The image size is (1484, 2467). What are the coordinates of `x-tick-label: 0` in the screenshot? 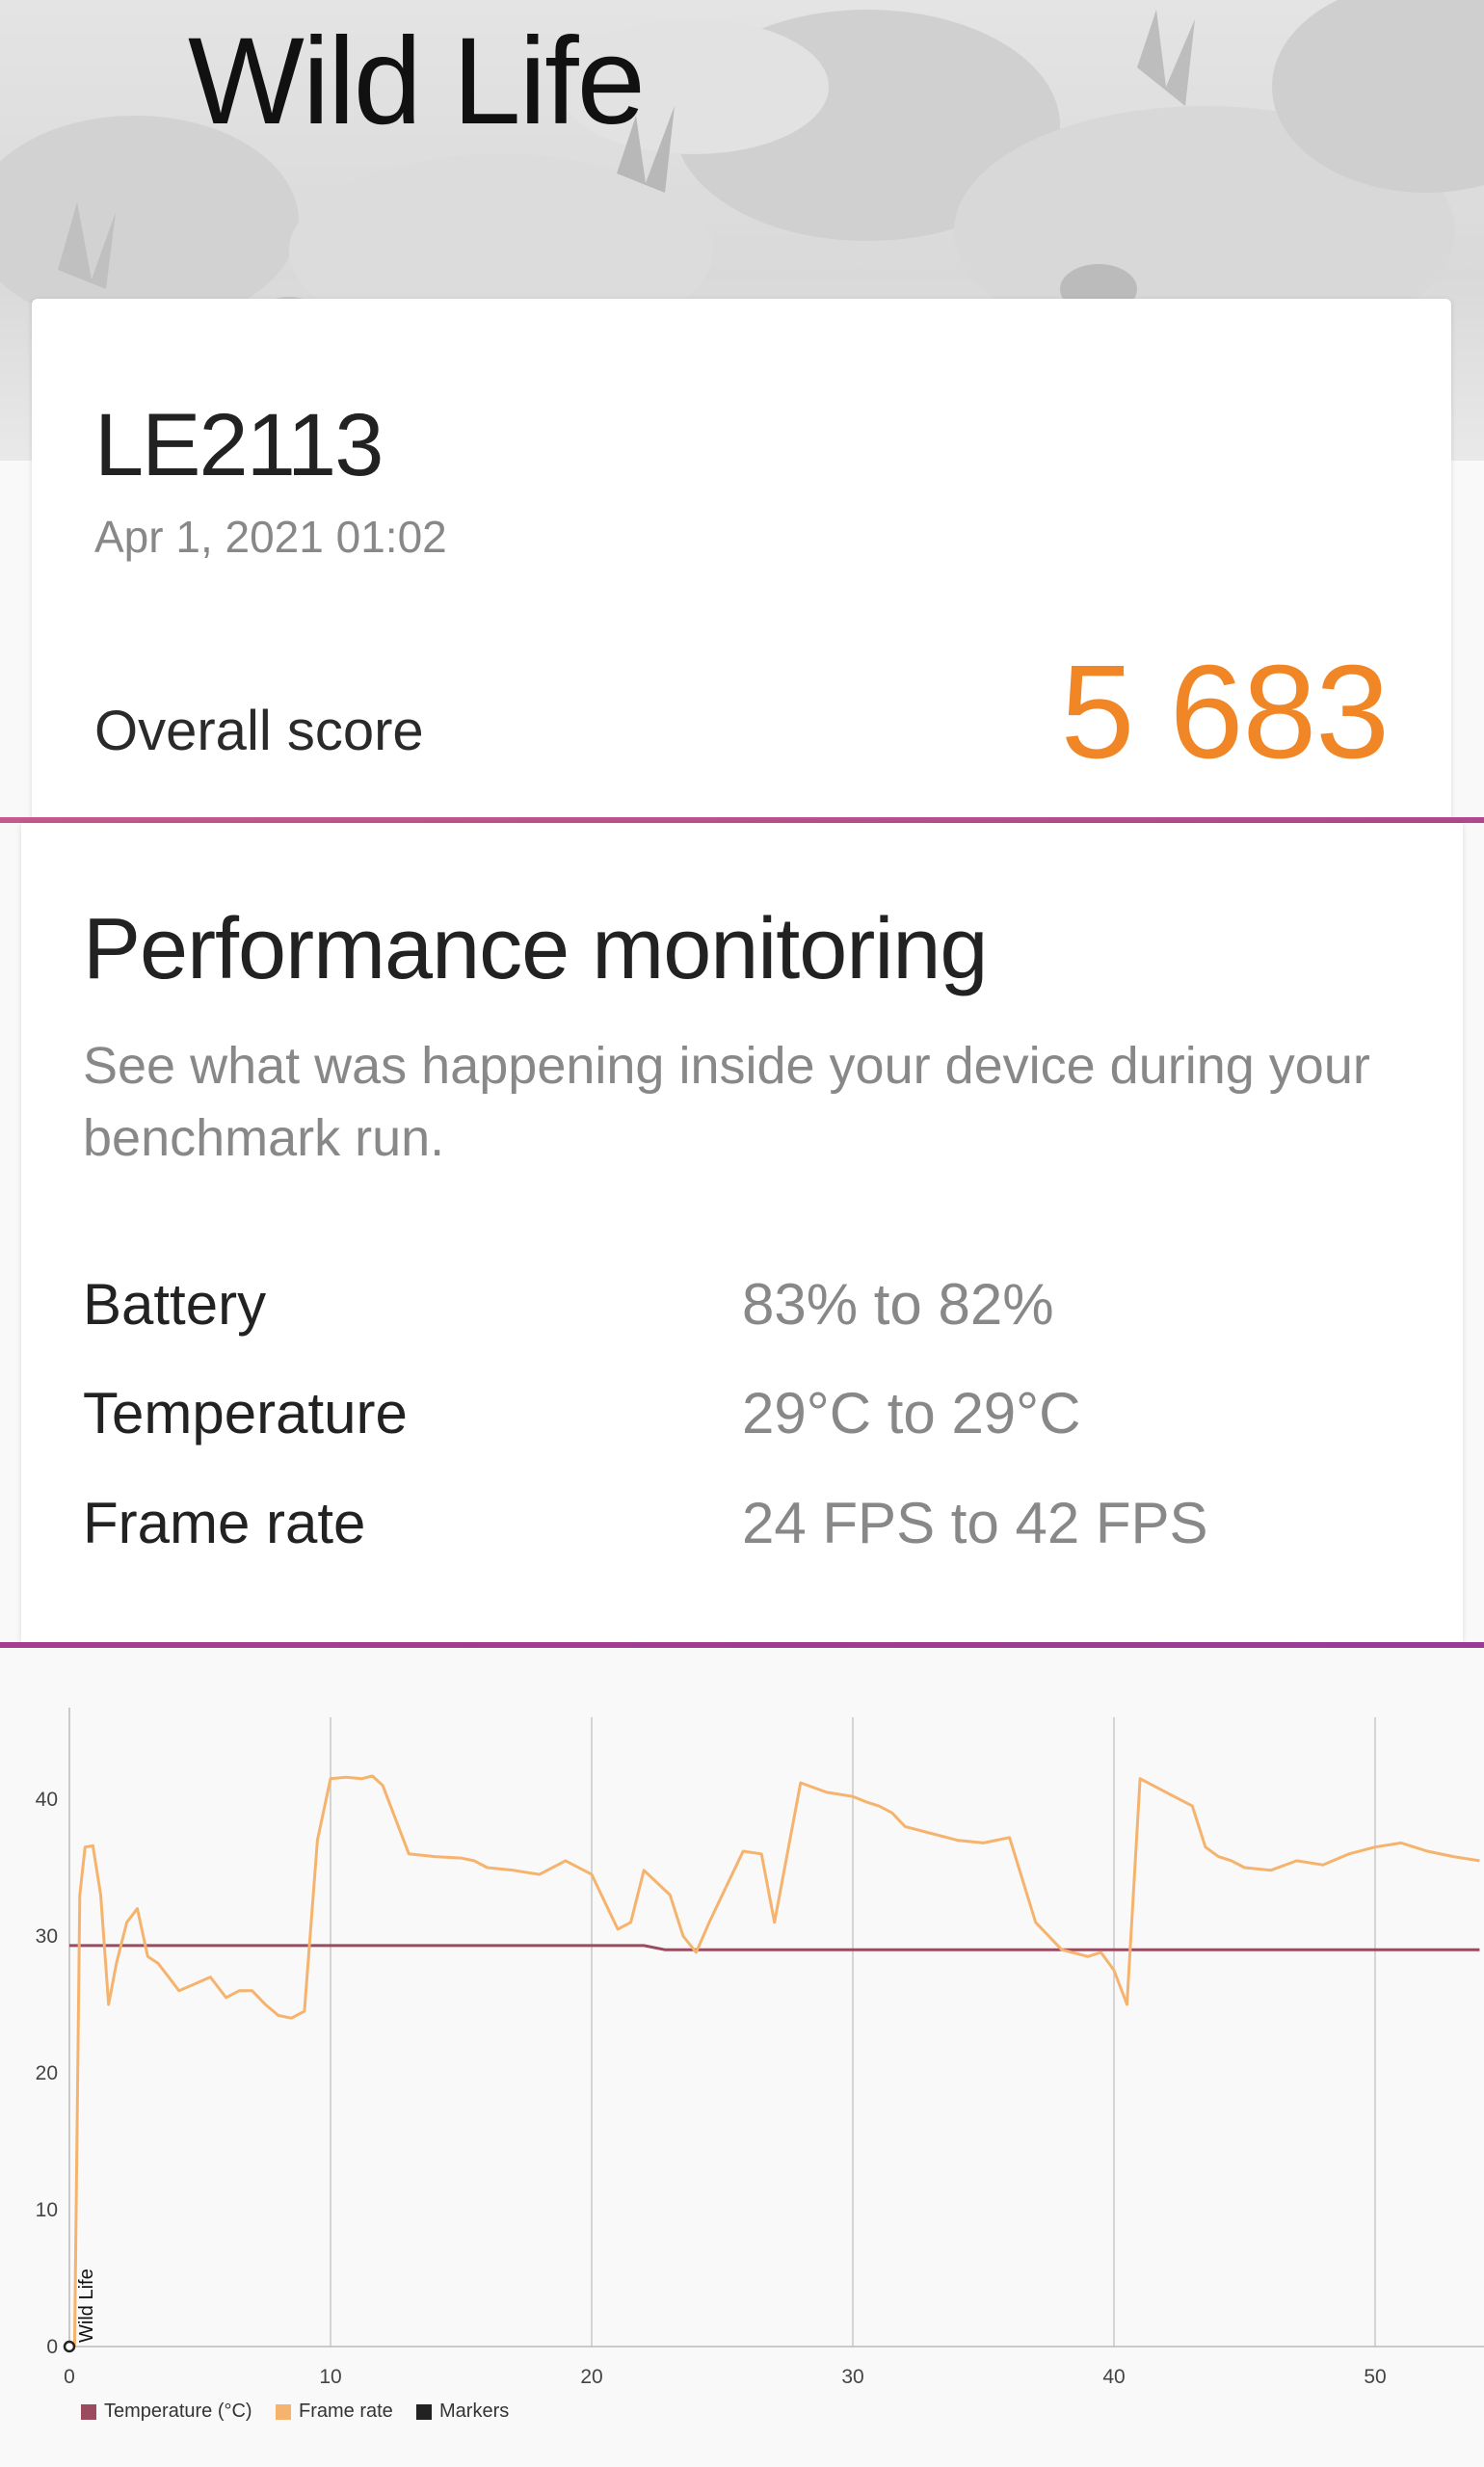 It's located at (69, 2377).